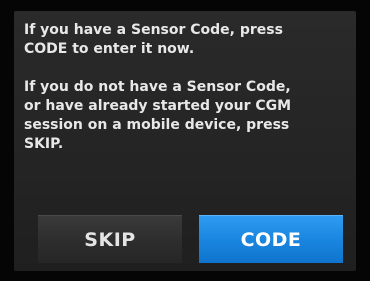  I want to click on message-line: SKIP., so click(44, 144).